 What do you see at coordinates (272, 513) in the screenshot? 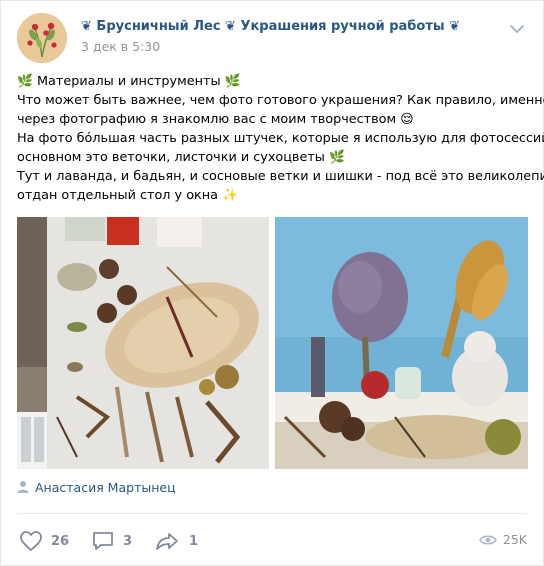
I see `footer-divider` at bounding box center [272, 513].